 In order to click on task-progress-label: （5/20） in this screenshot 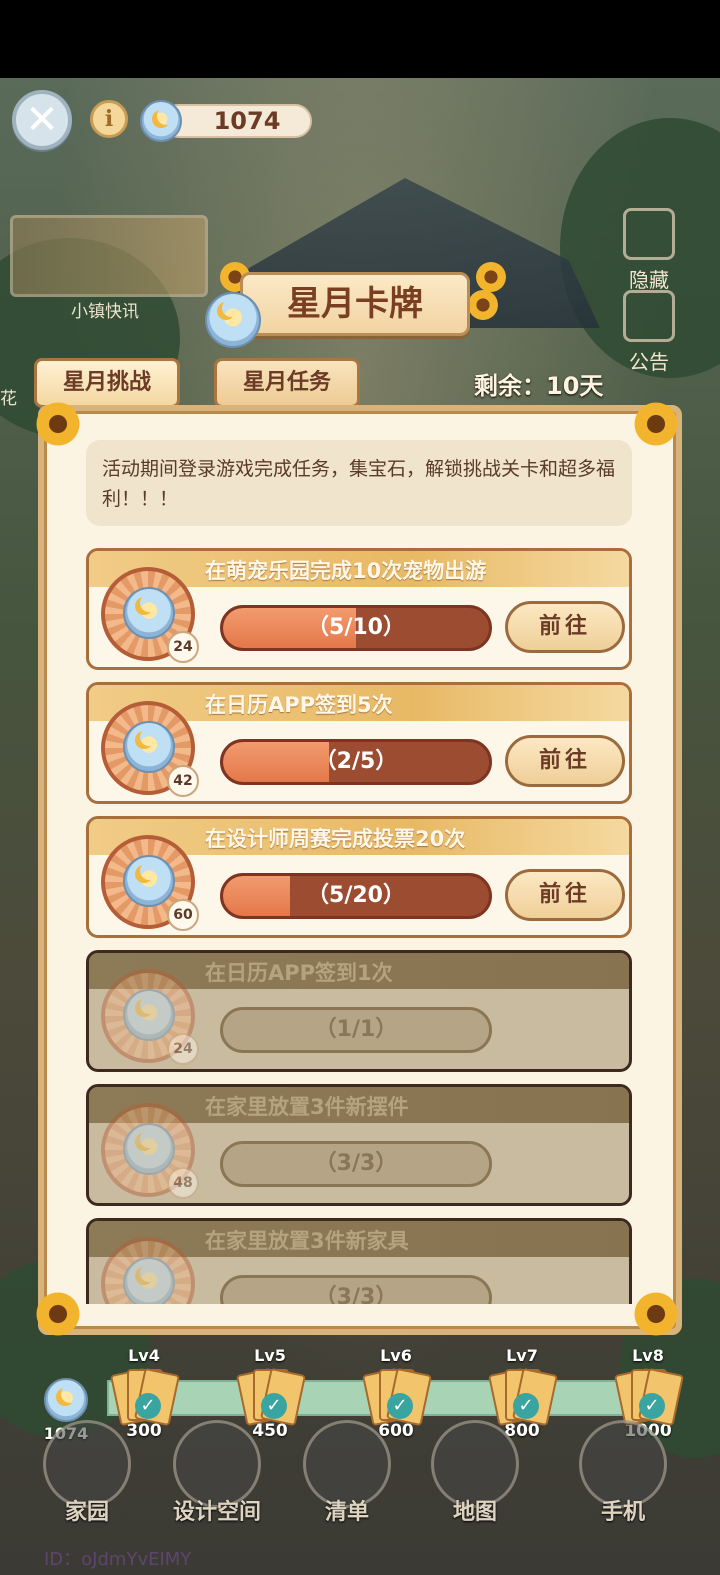, I will do `click(356, 895)`.